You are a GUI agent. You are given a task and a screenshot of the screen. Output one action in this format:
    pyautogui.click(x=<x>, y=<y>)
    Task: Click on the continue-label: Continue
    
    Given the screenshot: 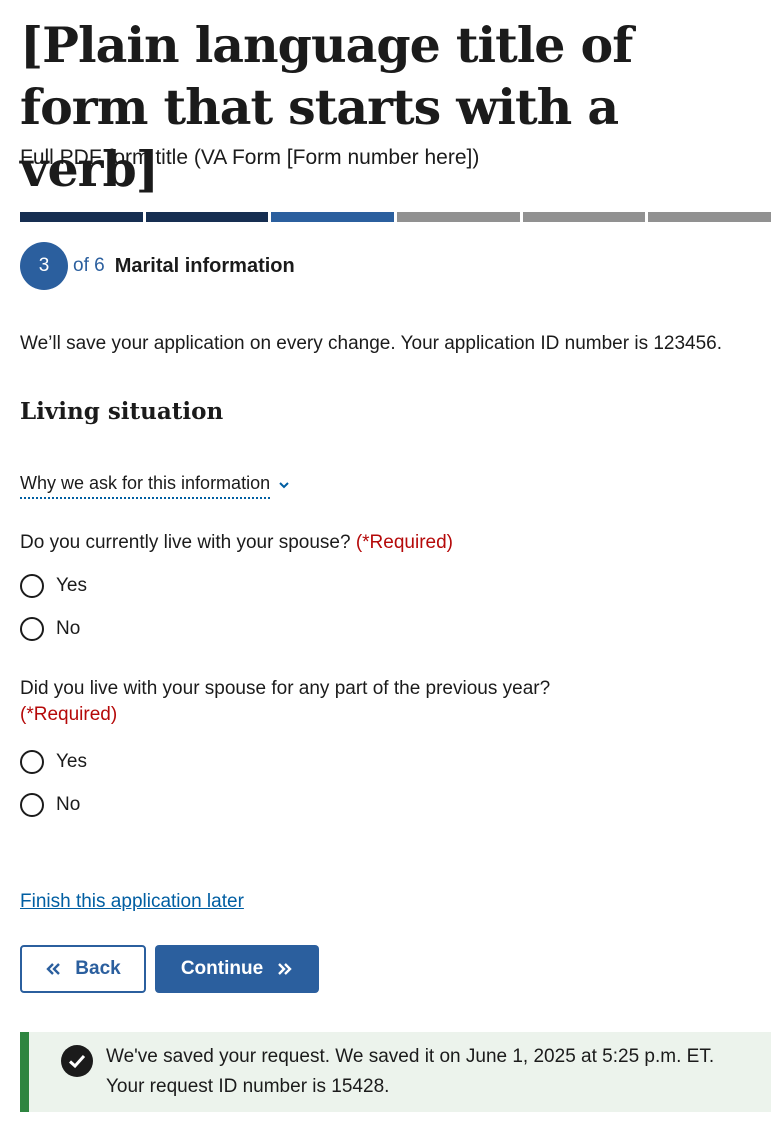 What is the action you would take?
    pyautogui.click(x=222, y=968)
    